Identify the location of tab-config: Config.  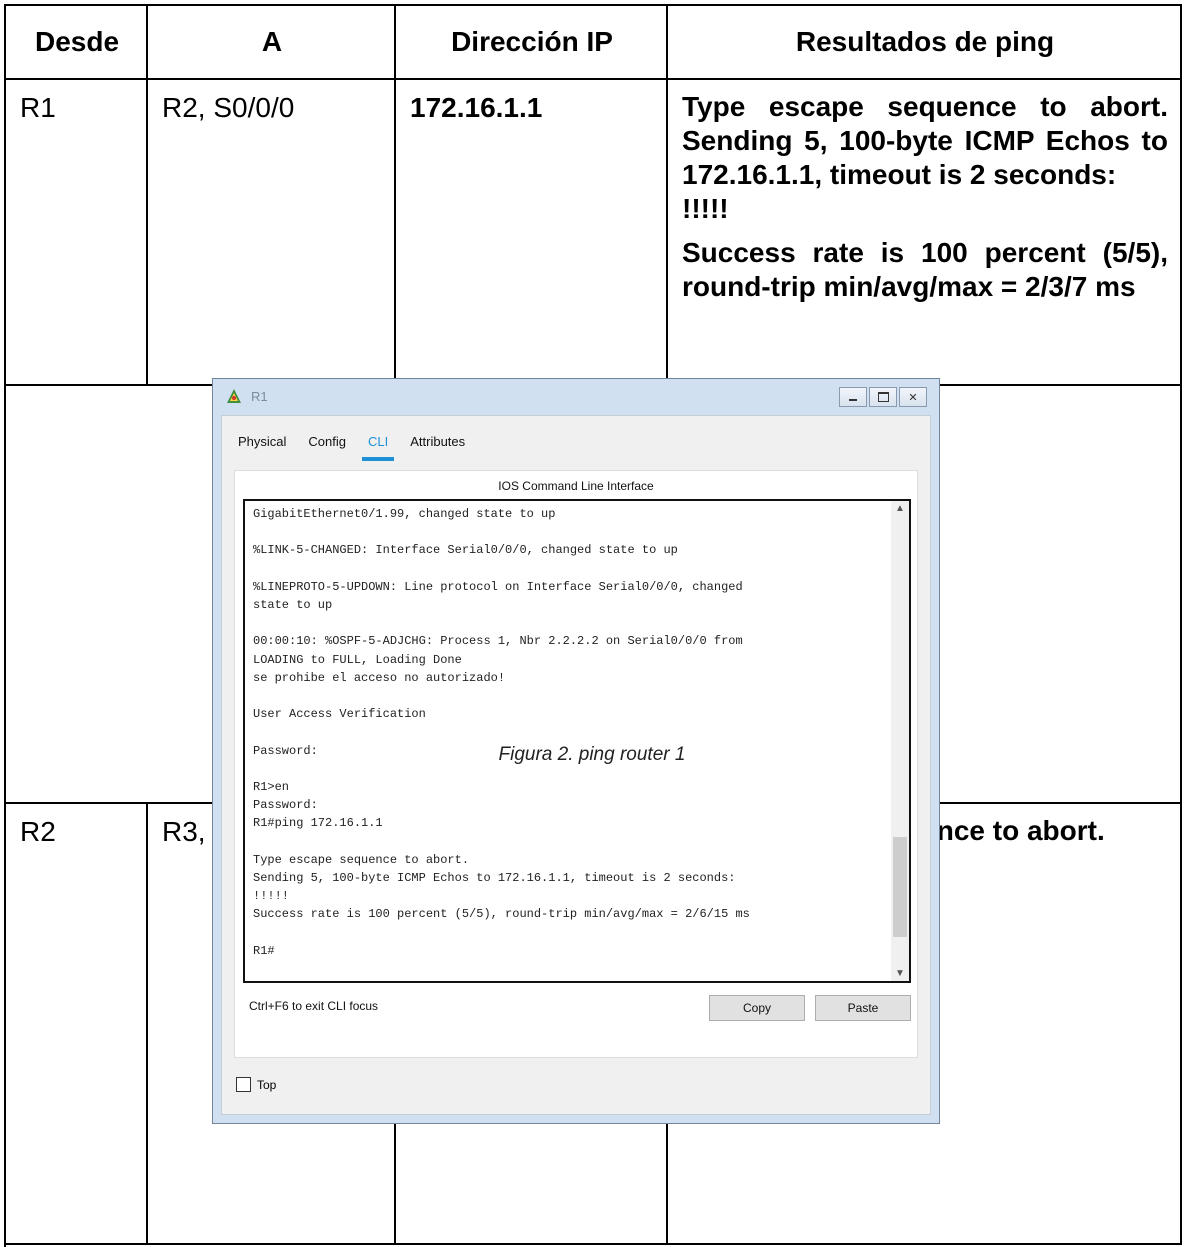
(327, 444).